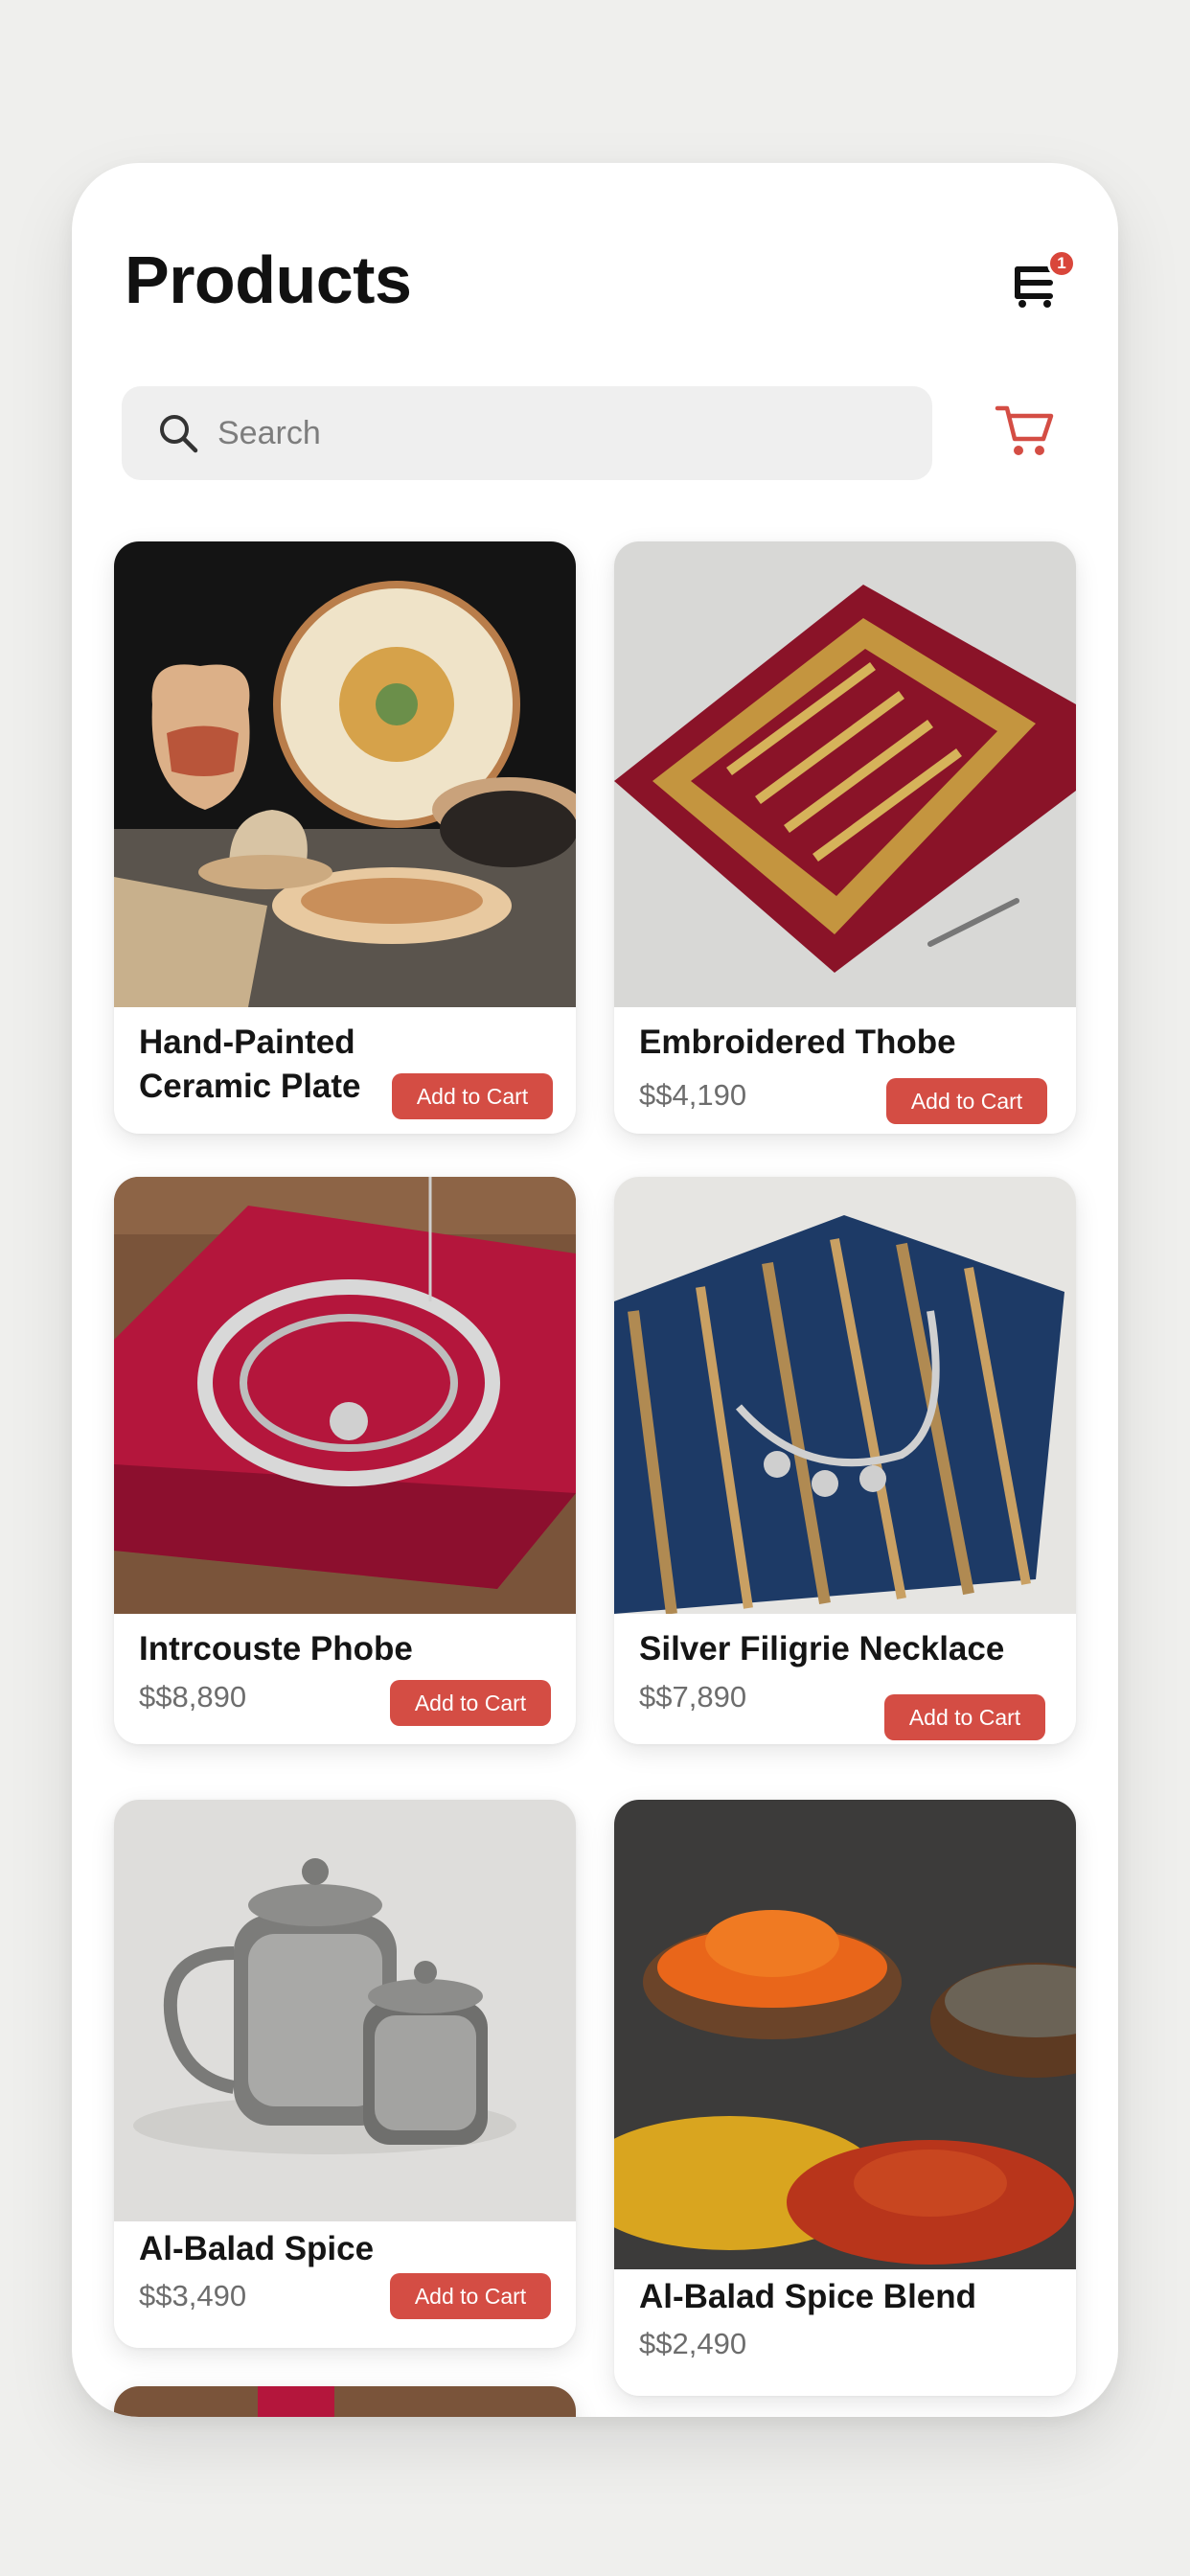 The image size is (1190, 2576). What do you see at coordinates (1062, 263) in the screenshot?
I see `notification-badge: 1` at bounding box center [1062, 263].